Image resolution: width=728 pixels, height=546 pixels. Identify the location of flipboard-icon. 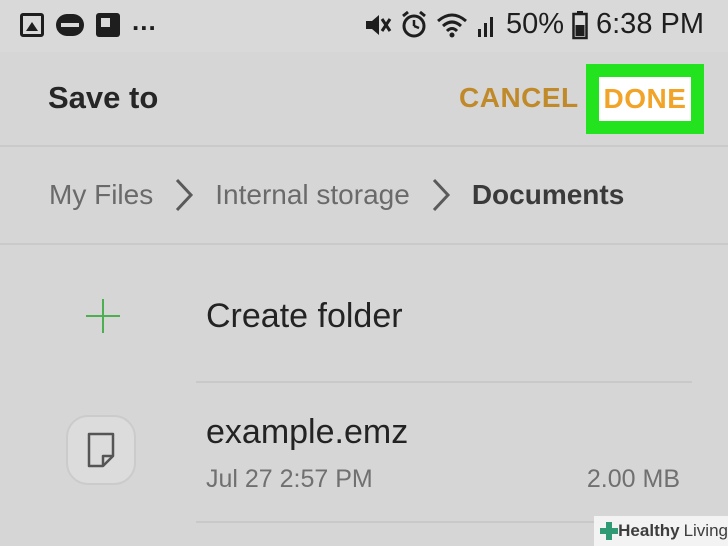
(108, 24).